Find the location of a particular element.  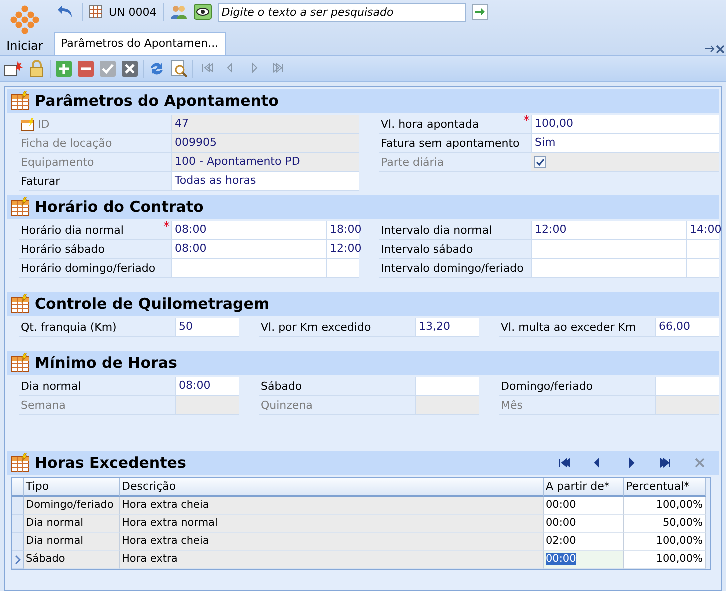

new-record-icon is located at coordinates (14, 69).